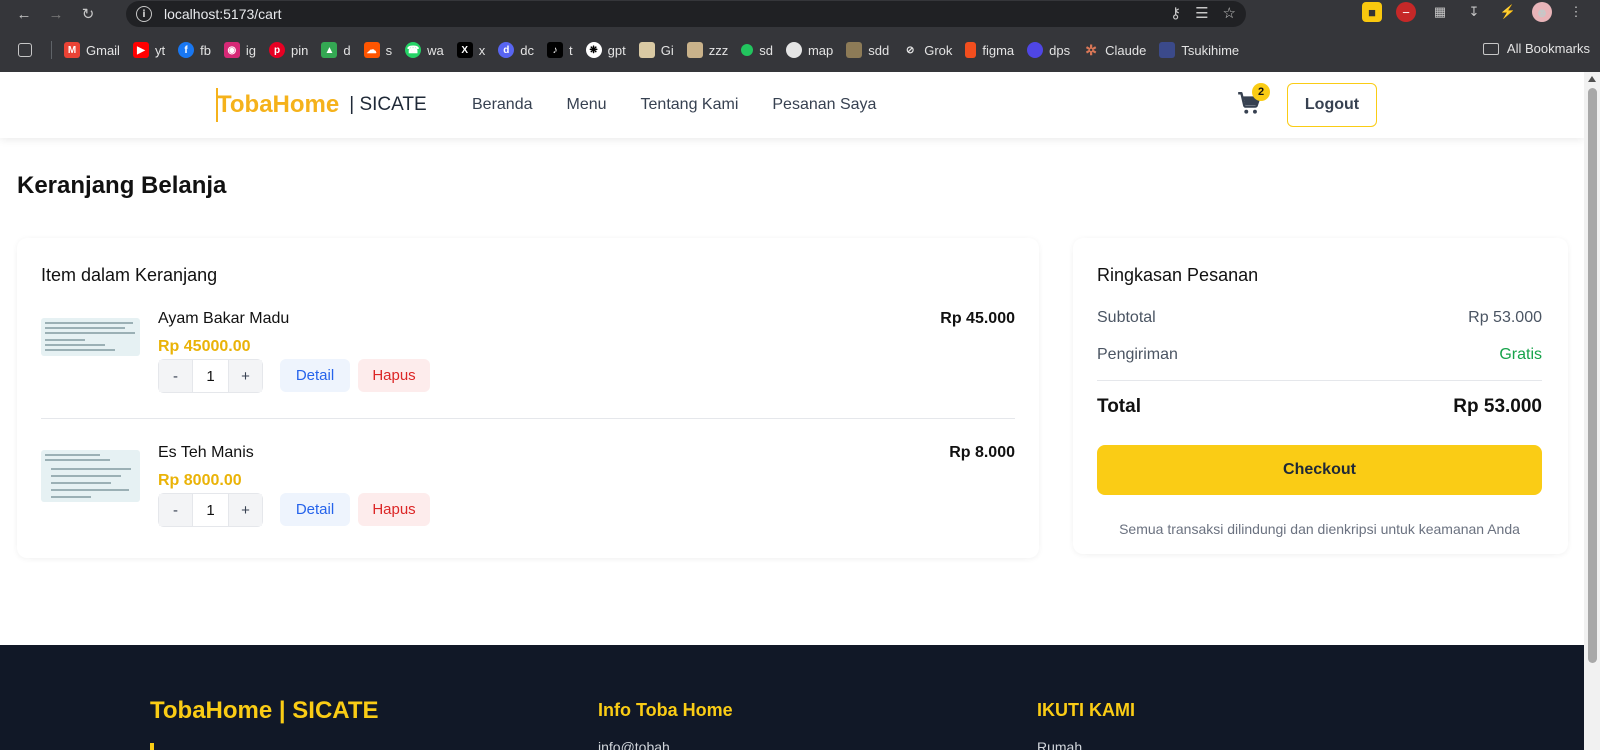 Image resolution: width=1600 pixels, height=750 pixels. Describe the element at coordinates (502, 105) in the screenshot. I see `nav-beranda: Beranda` at that location.